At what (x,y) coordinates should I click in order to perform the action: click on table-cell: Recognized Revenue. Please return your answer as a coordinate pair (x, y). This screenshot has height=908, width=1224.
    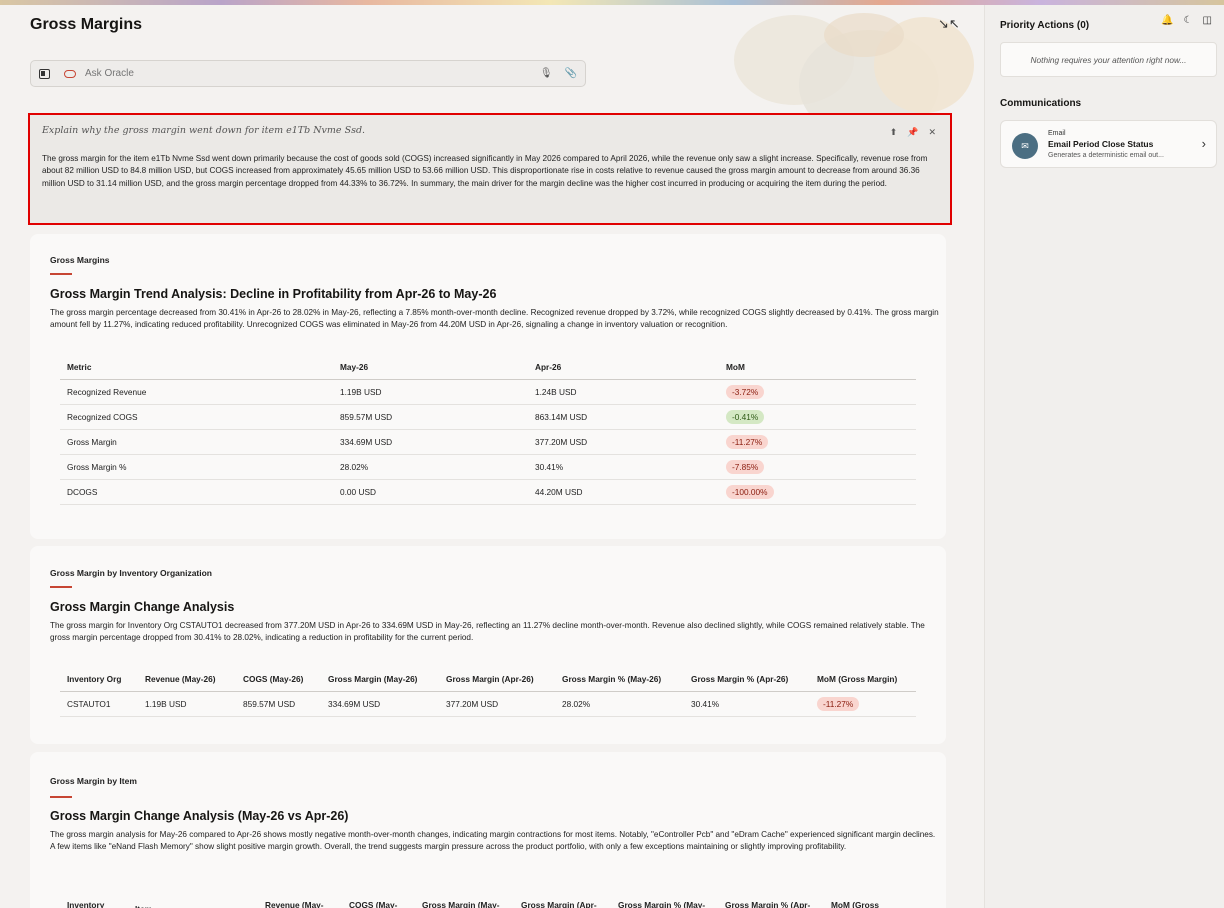
    Looking at the image, I should click on (196, 392).